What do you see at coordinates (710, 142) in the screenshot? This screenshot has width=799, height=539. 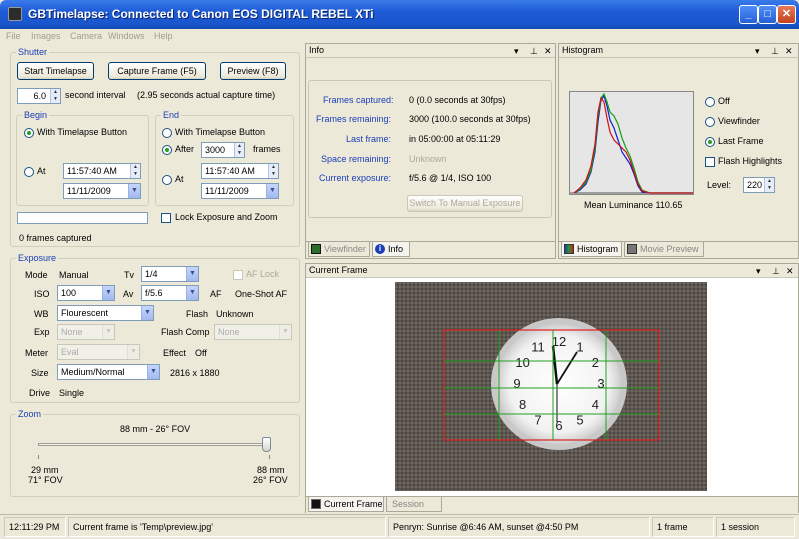 I see `hist-last-frame-radio` at bounding box center [710, 142].